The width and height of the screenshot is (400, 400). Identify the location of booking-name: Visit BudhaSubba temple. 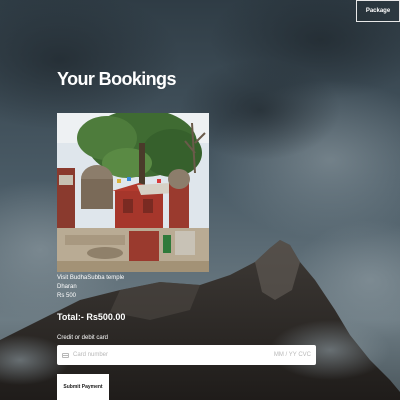
(91, 278).